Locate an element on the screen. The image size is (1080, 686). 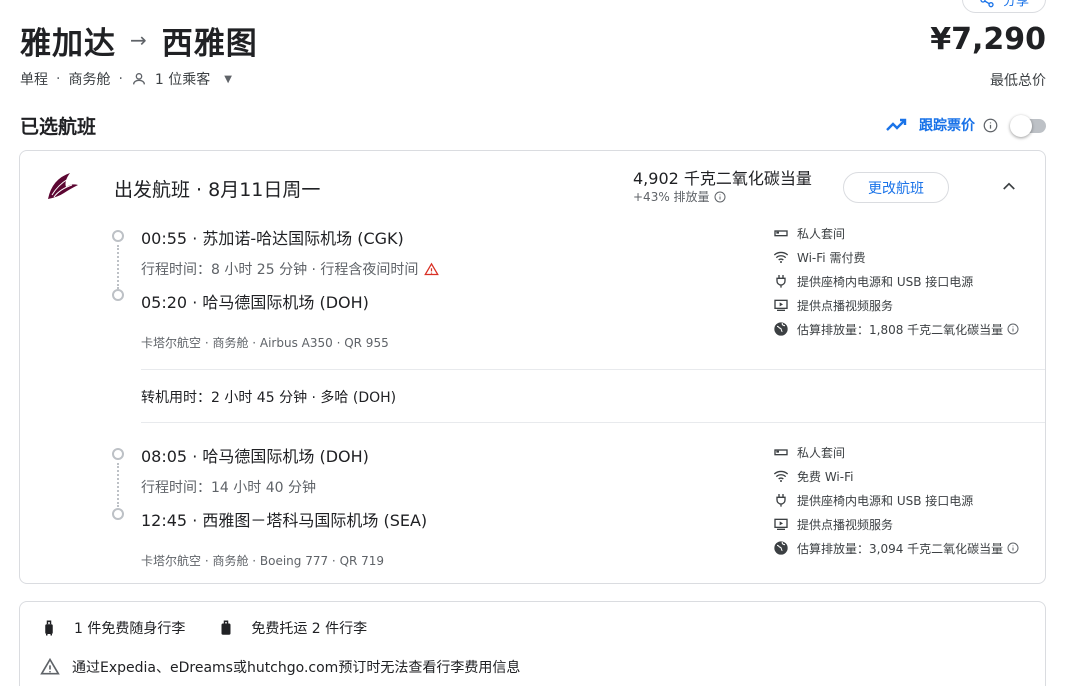
travel-duration-label: 行程时间：14 小时 40 分钟 is located at coordinates (228, 488).